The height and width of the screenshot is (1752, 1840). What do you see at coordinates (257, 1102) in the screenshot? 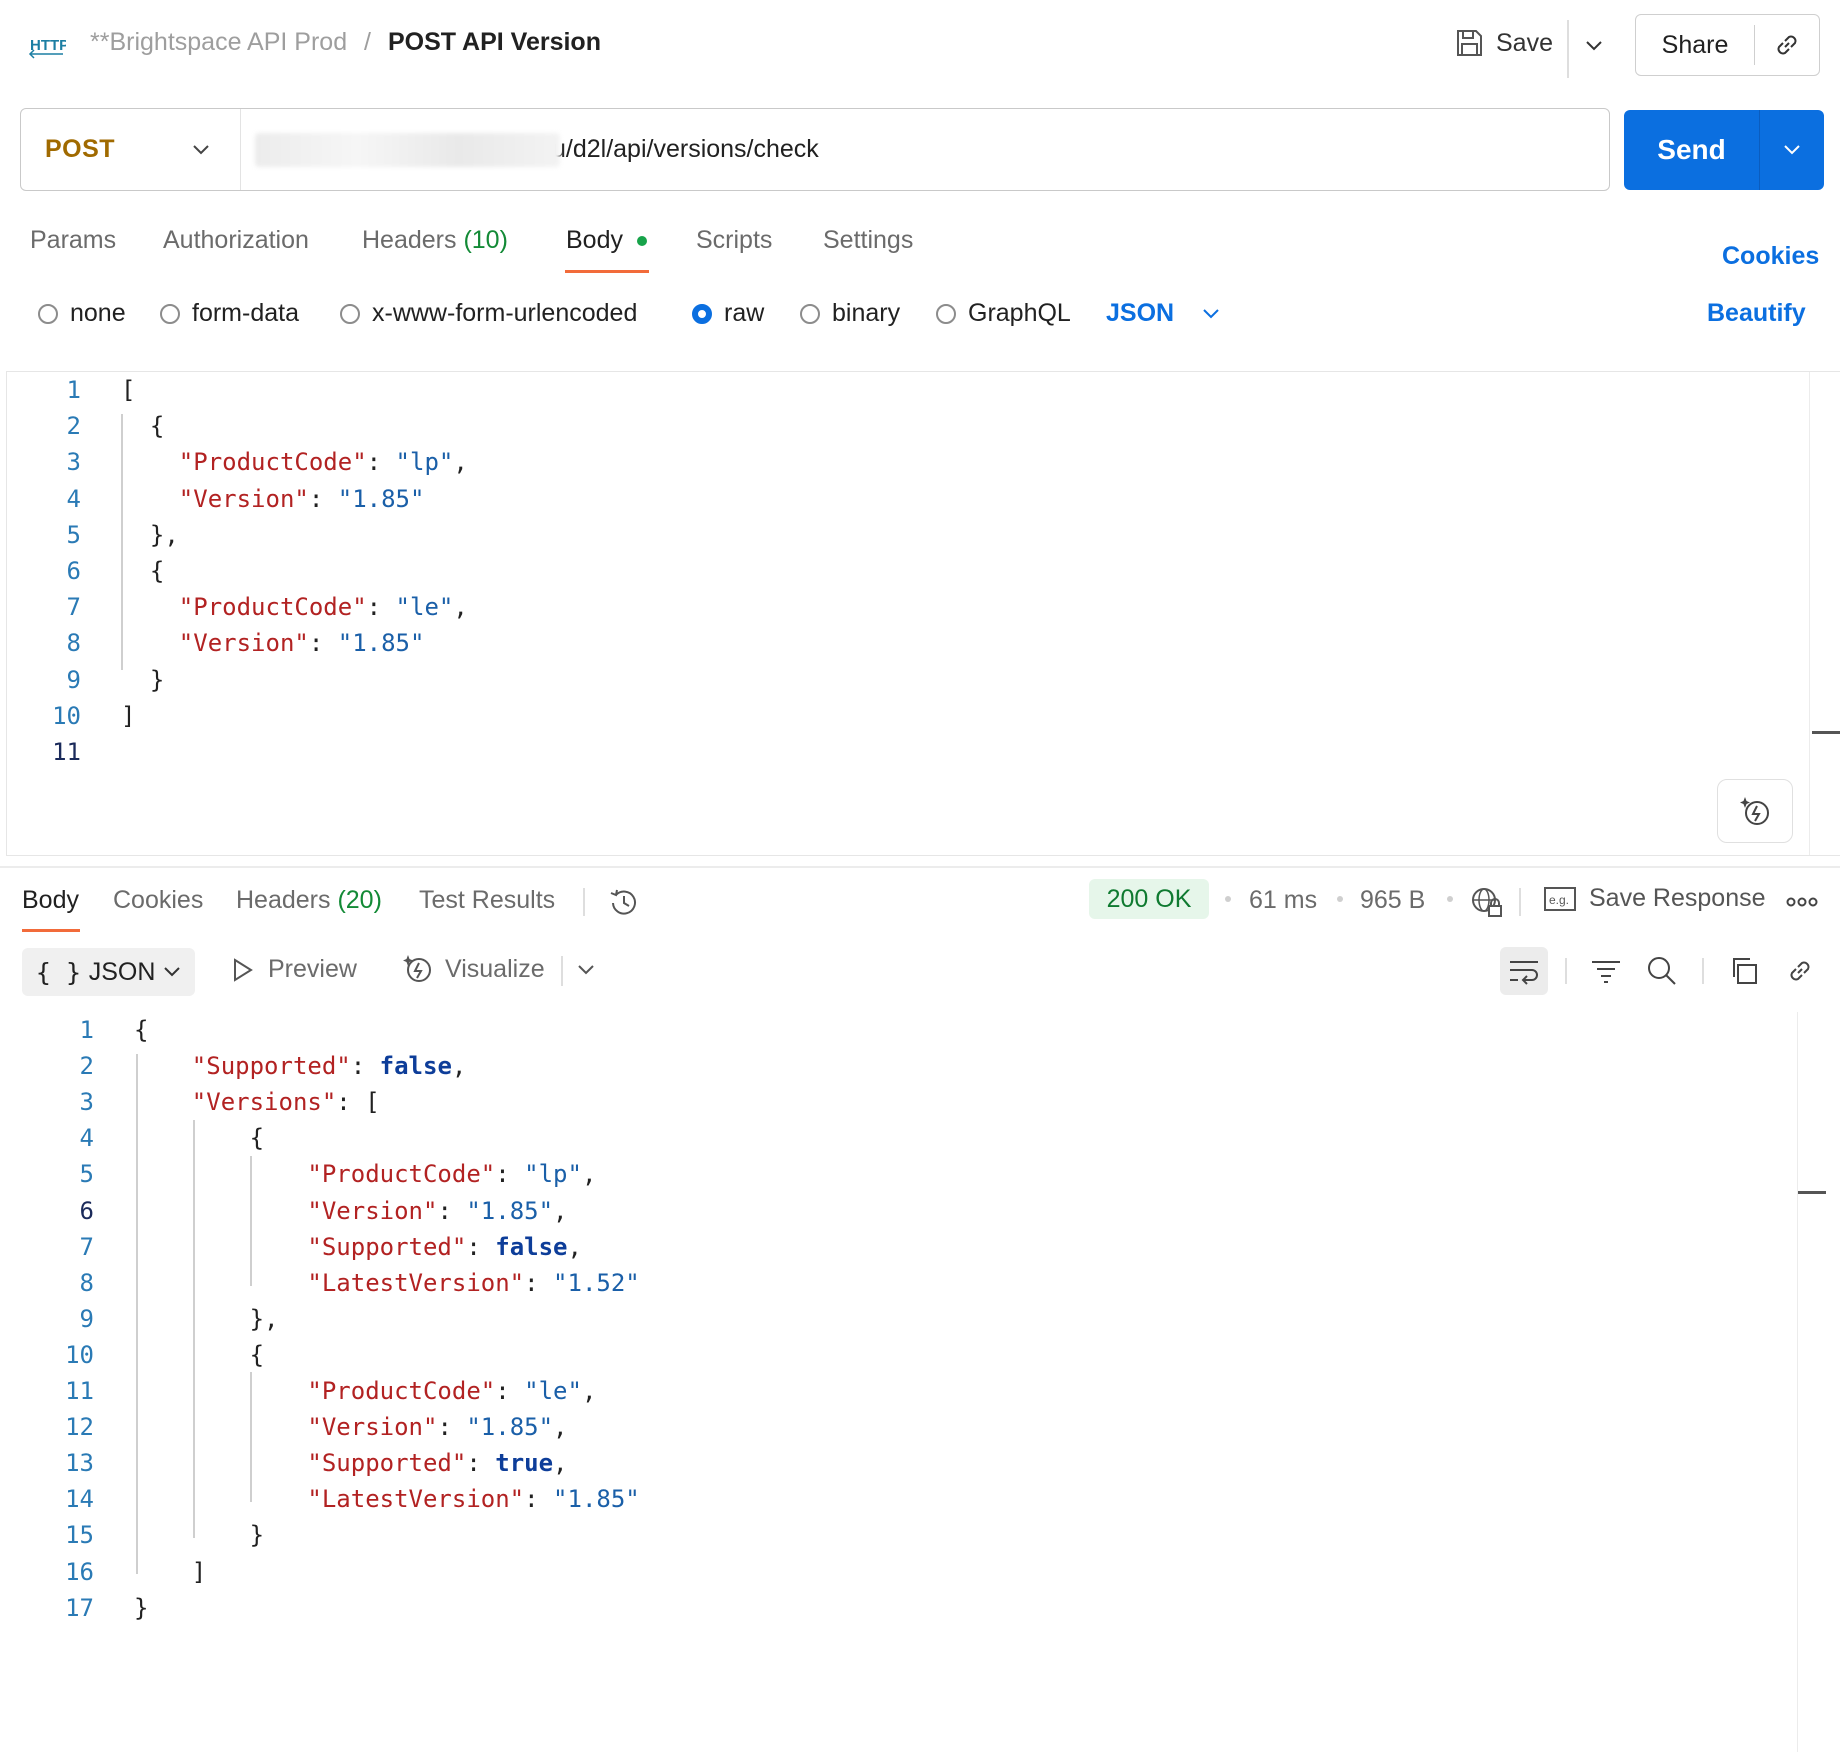
I see `code-line: "Versions": [` at bounding box center [257, 1102].